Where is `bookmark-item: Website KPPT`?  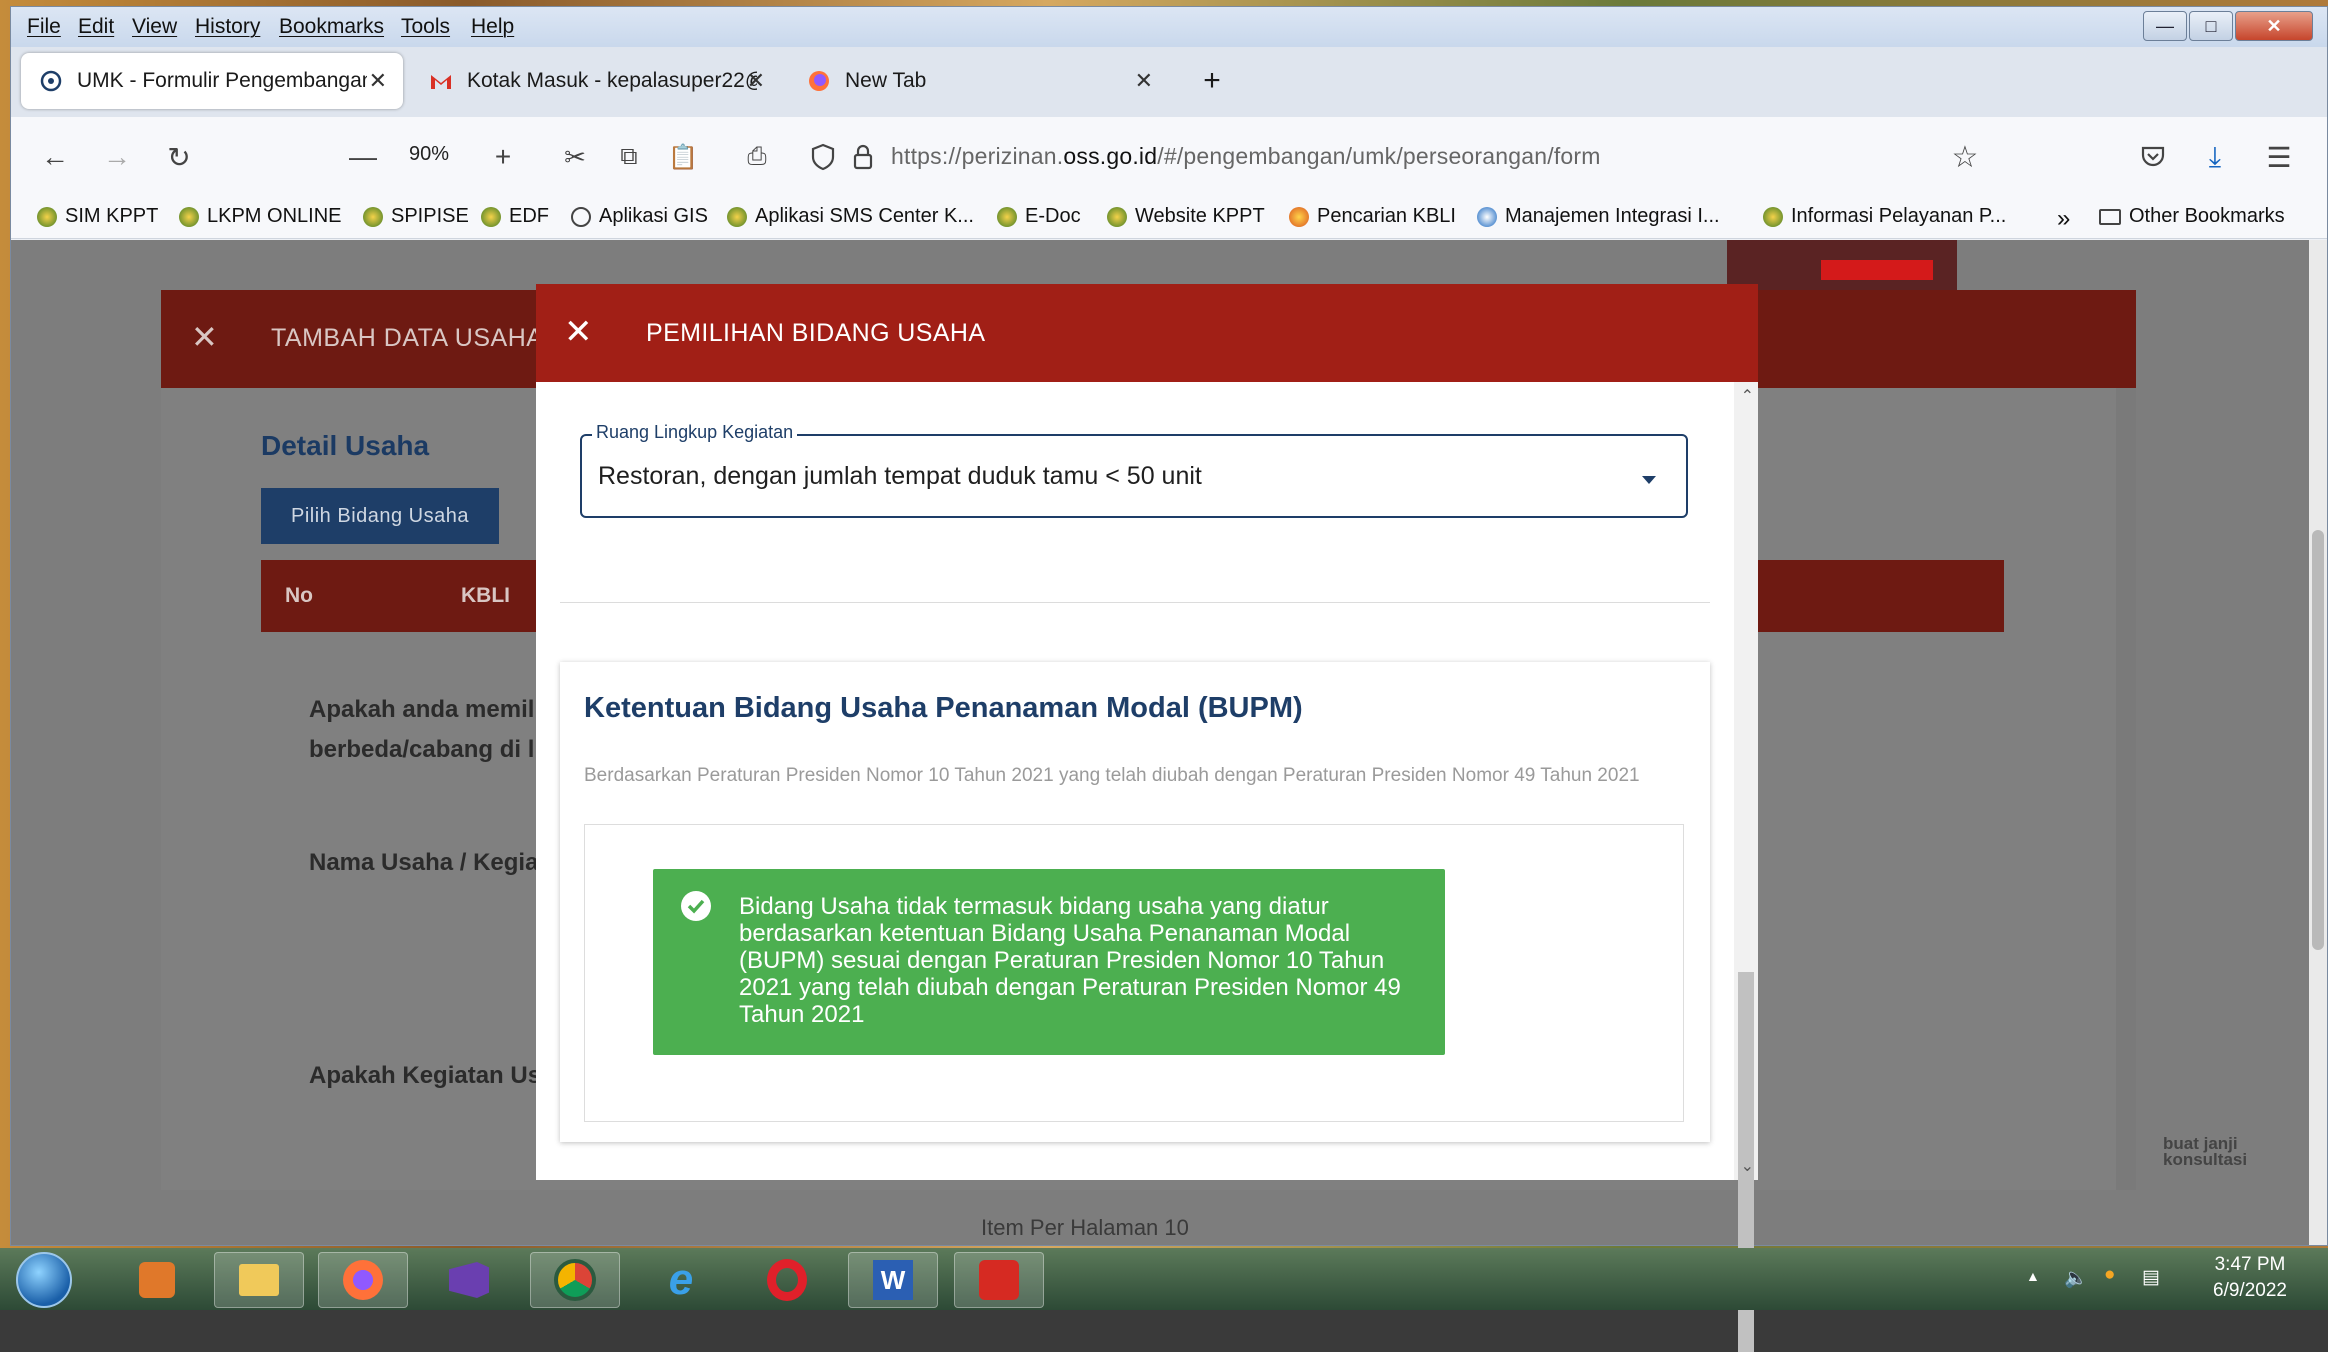 bookmark-item: Website KPPT is located at coordinates (1186, 216).